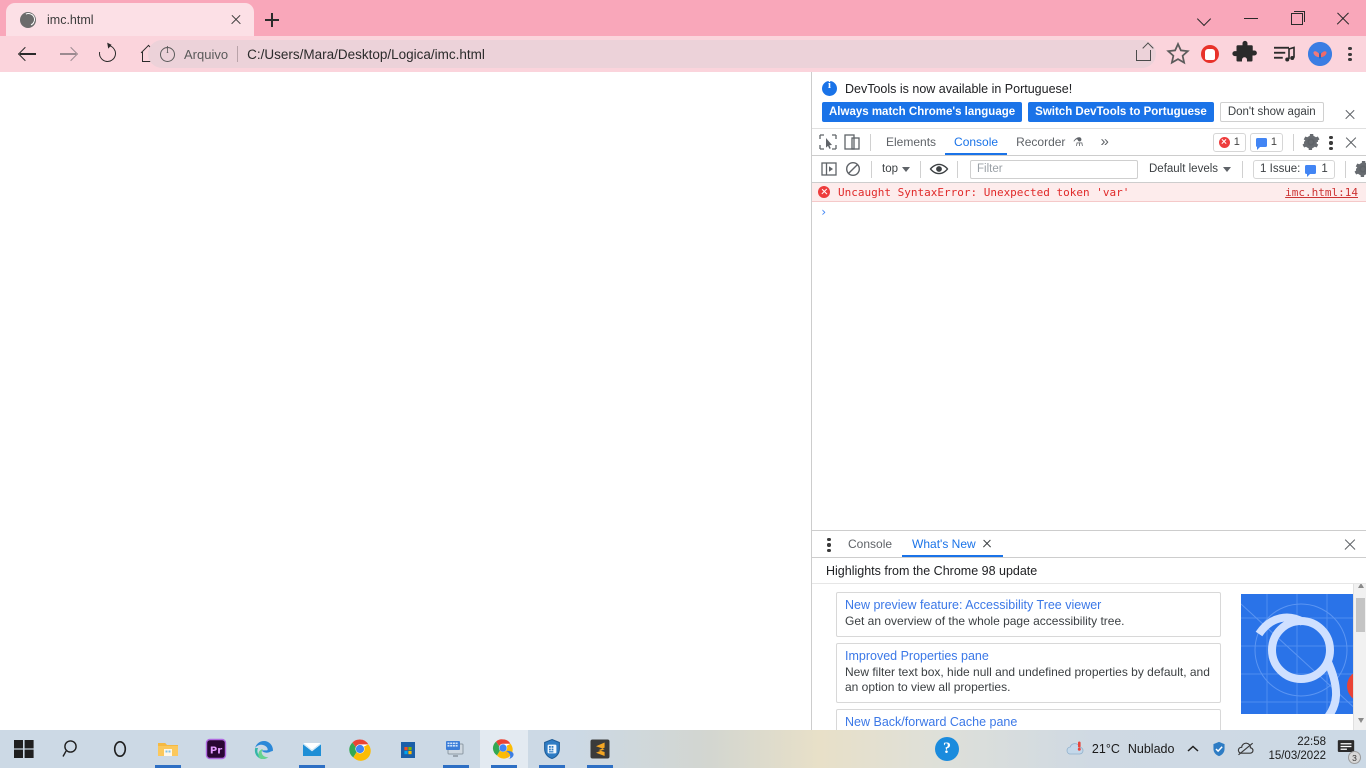 The image size is (1366, 768). Describe the element at coordinates (947, 749) in the screenshot. I see `help-circle-icon: ?` at that location.